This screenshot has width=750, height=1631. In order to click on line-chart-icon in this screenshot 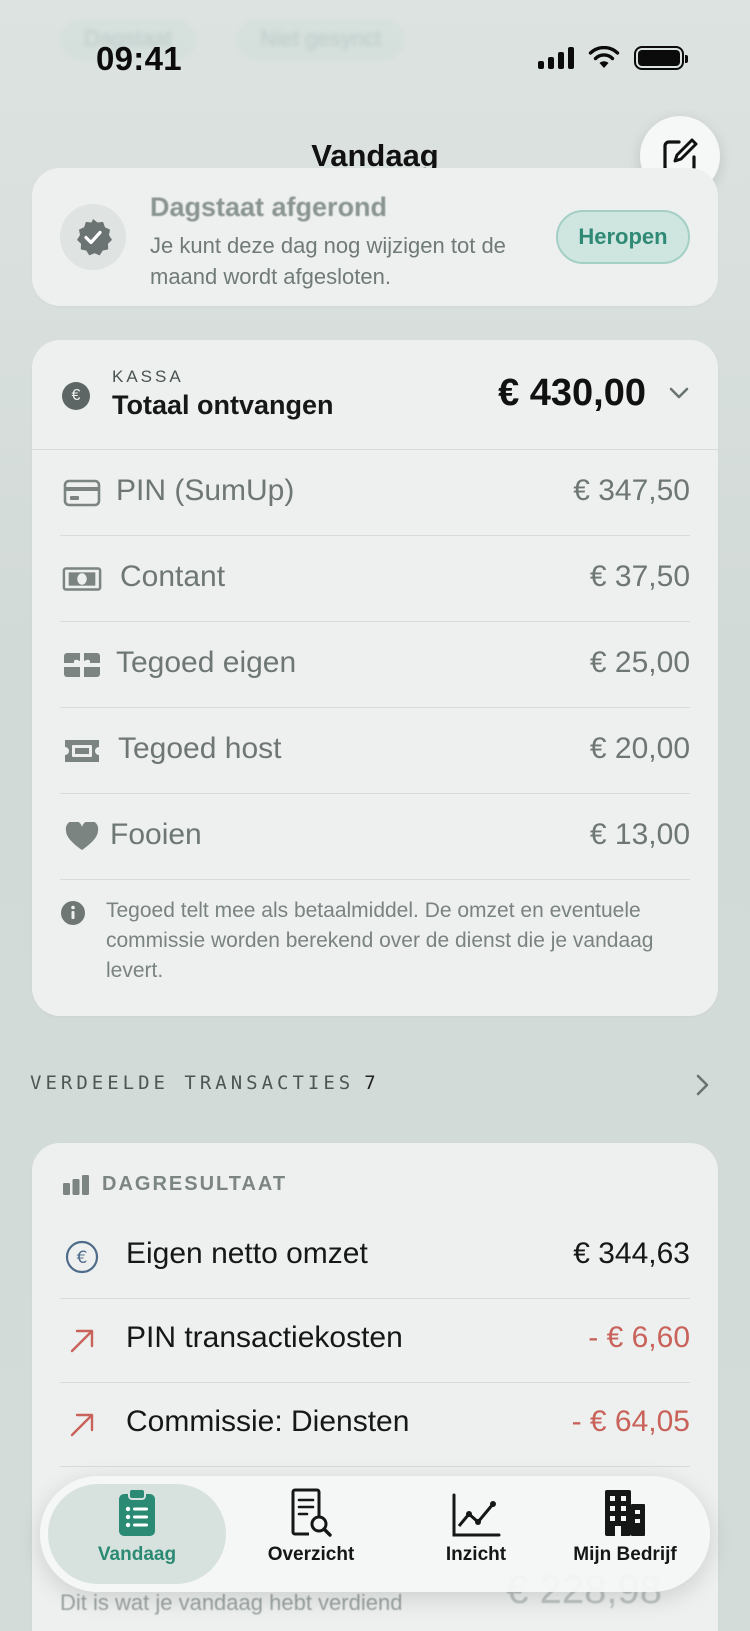, I will do `click(476, 1515)`.